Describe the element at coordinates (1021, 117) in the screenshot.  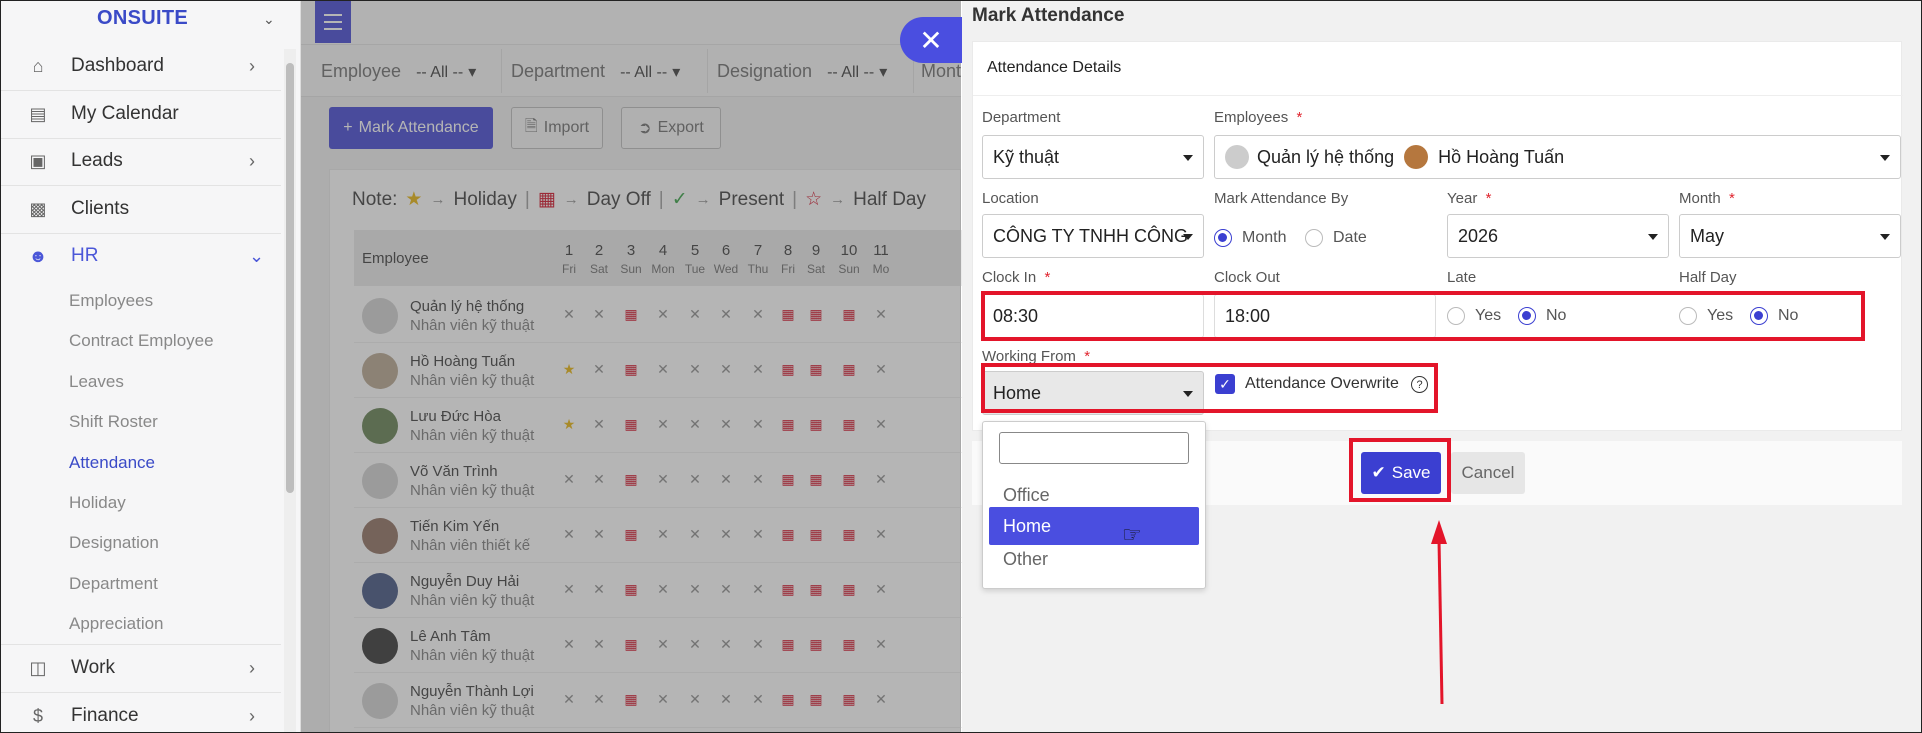
I see `department-label: Department` at that location.